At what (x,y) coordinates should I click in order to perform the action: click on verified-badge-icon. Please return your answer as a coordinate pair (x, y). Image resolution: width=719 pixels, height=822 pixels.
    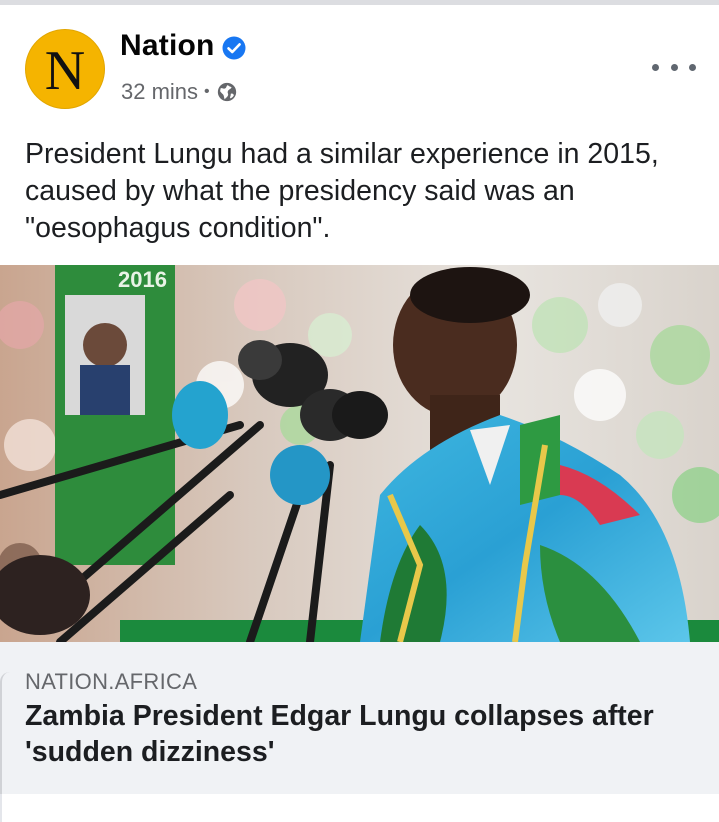
    Looking at the image, I should click on (234, 48).